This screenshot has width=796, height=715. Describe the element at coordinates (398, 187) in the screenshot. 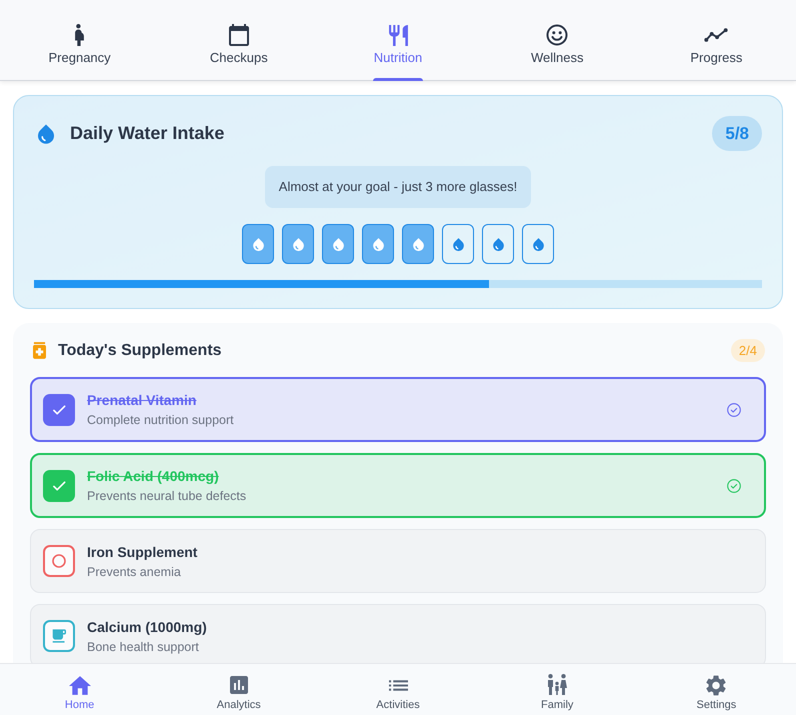

I see `encouragement-message: Almost at your goal - just 3 more glasses!` at that location.